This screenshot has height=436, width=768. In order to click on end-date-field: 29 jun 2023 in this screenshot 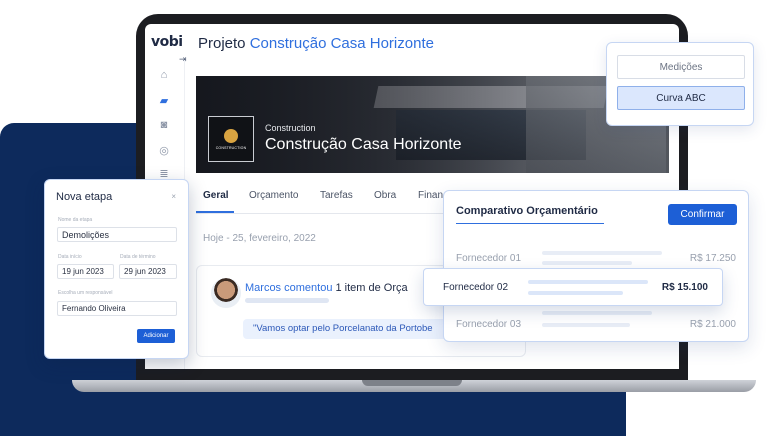, I will do `click(148, 271)`.